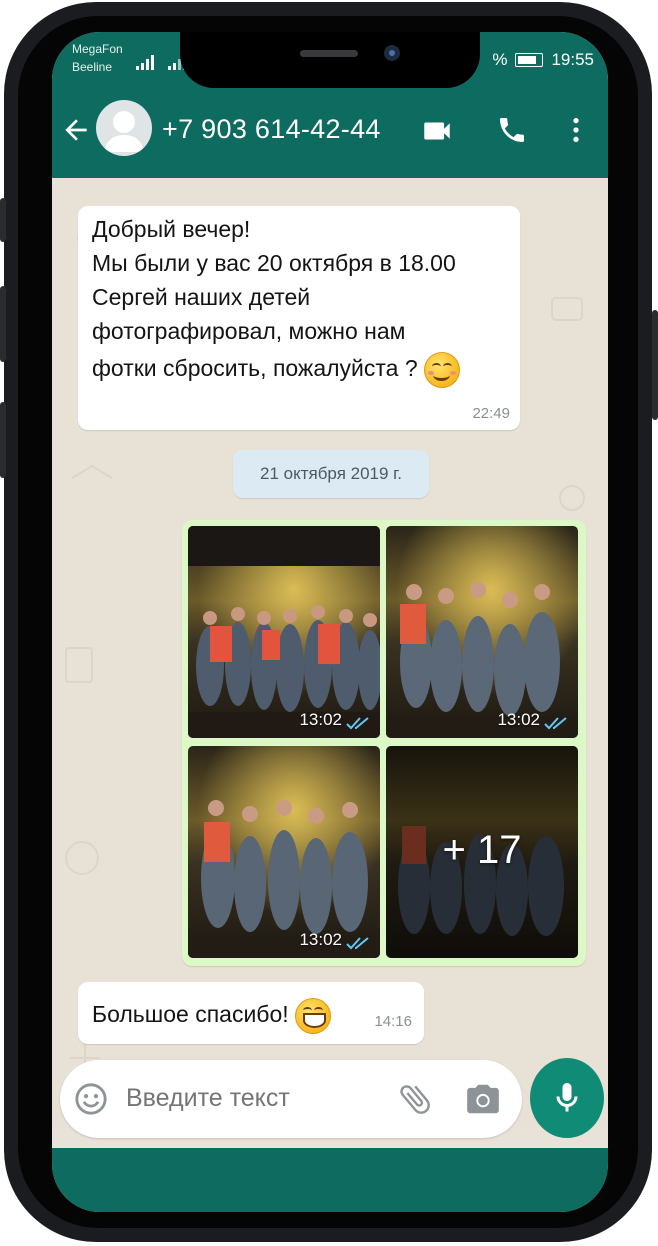 The height and width of the screenshot is (1246, 658). What do you see at coordinates (655, 365) in the screenshot?
I see `phone-power-button` at bounding box center [655, 365].